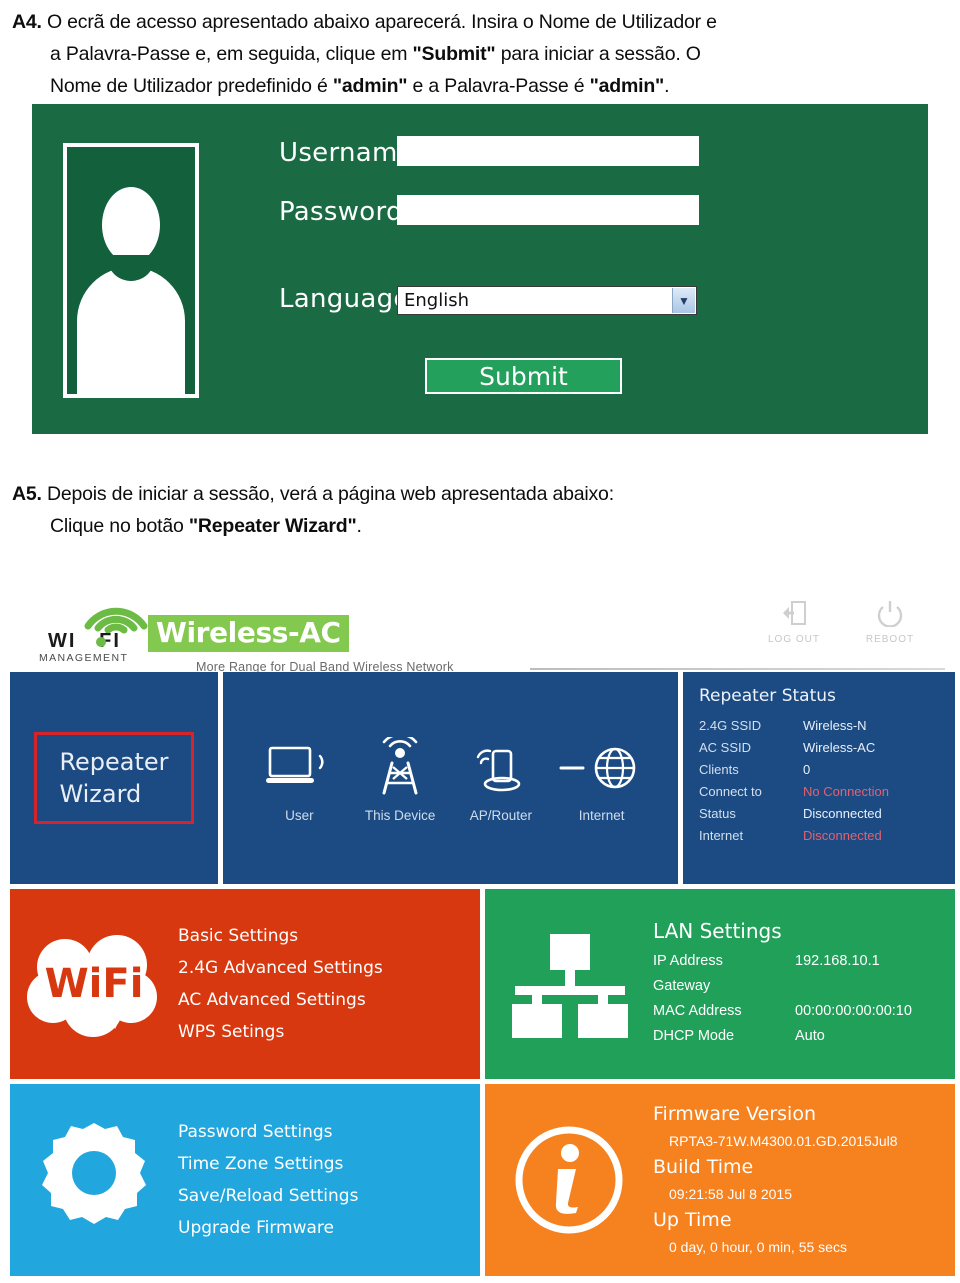 The width and height of the screenshot is (960, 1283). I want to click on lan-value: 00:00:00:00:00:10, so click(853, 1011).